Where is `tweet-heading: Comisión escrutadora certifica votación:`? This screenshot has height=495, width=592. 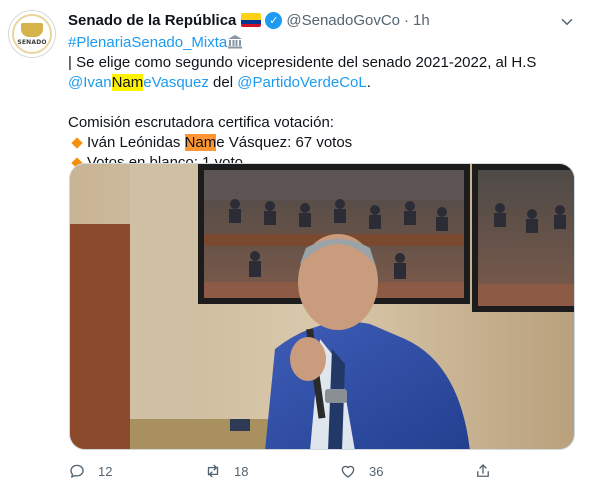 tweet-heading: Comisión escrutadora certifica votación: is located at coordinates (201, 122).